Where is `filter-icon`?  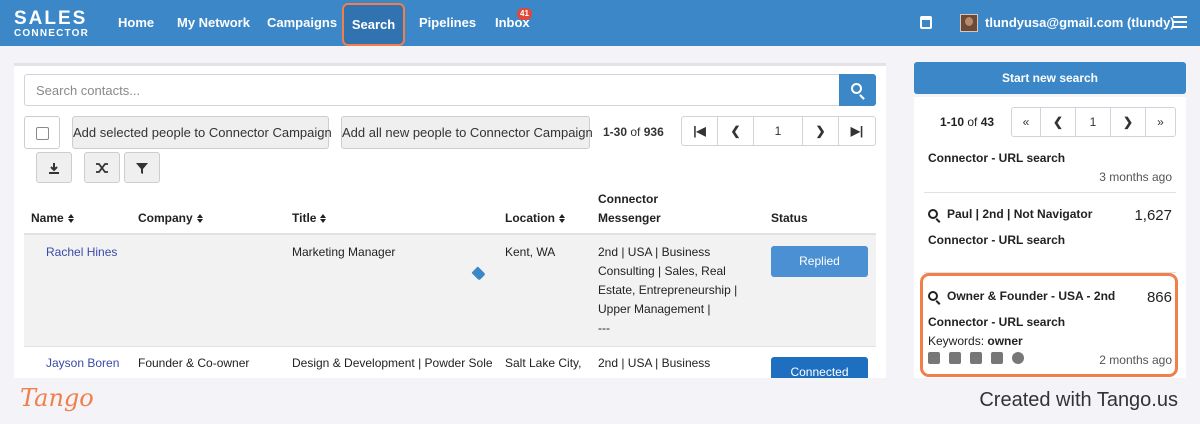
filter-icon is located at coordinates (142, 168).